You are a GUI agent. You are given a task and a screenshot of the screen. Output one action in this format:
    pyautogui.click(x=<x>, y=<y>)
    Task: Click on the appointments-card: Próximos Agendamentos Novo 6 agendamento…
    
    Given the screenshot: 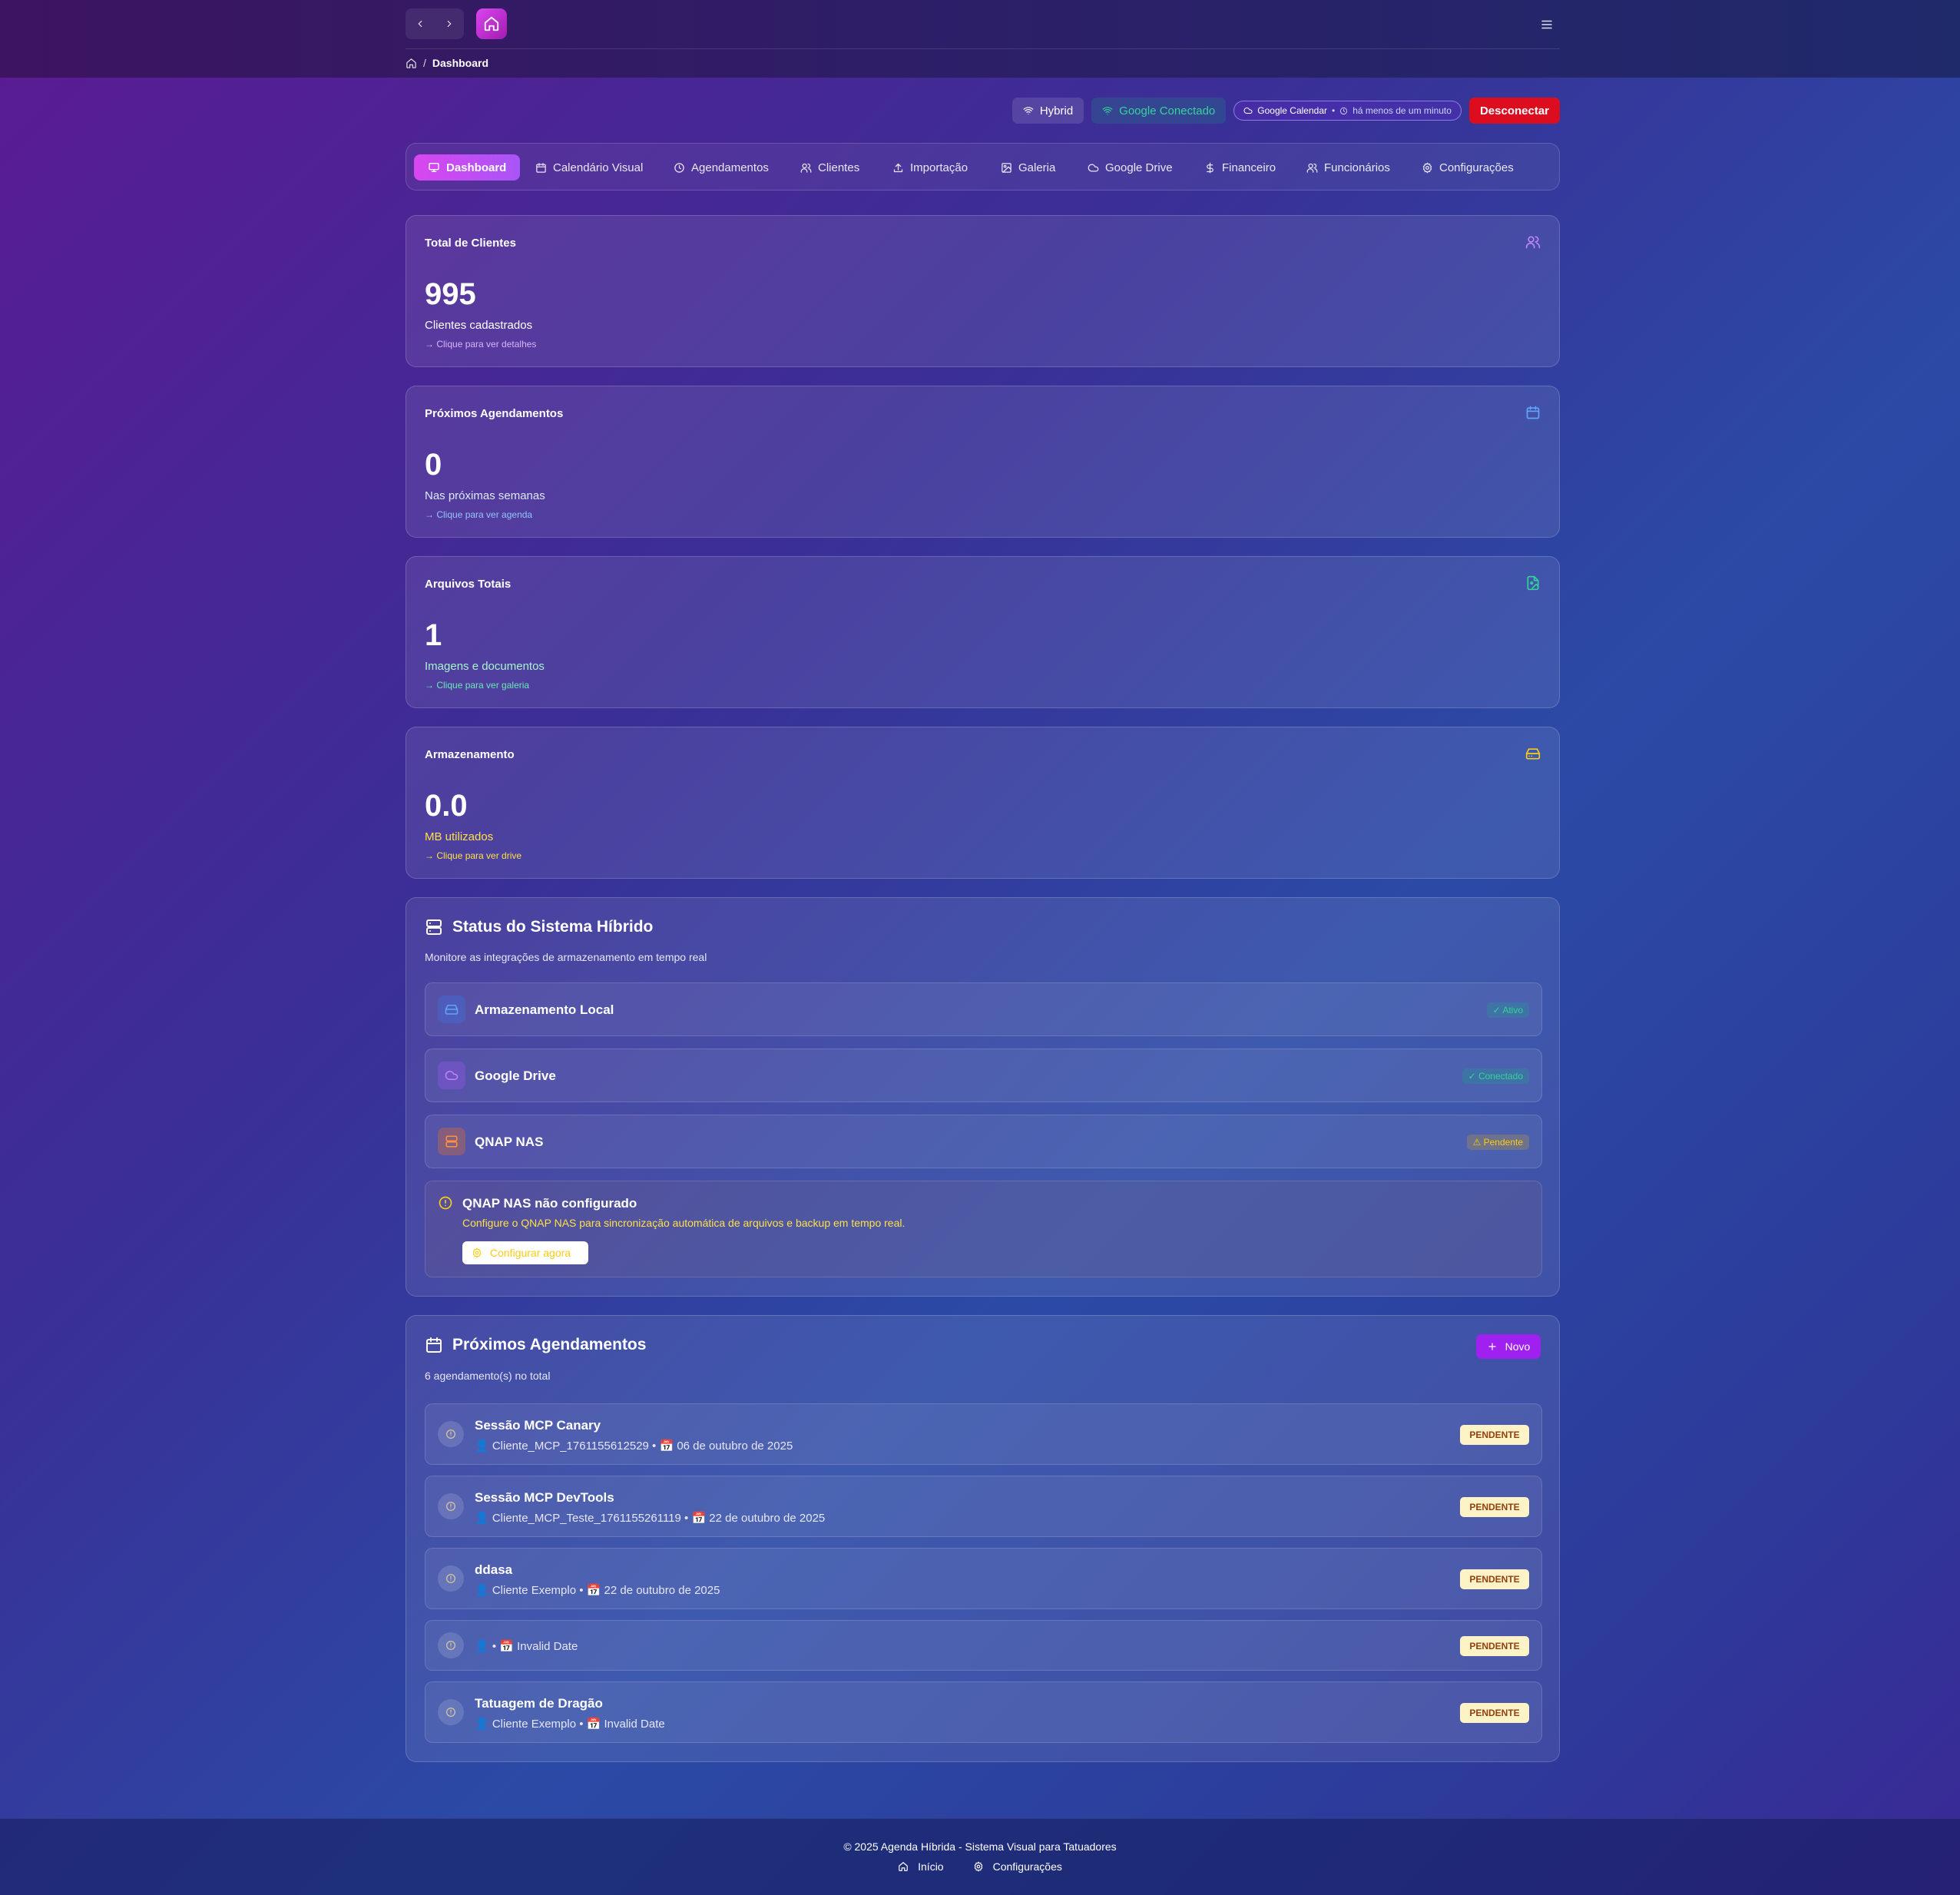 What is the action you would take?
    pyautogui.click(x=983, y=1538)
    